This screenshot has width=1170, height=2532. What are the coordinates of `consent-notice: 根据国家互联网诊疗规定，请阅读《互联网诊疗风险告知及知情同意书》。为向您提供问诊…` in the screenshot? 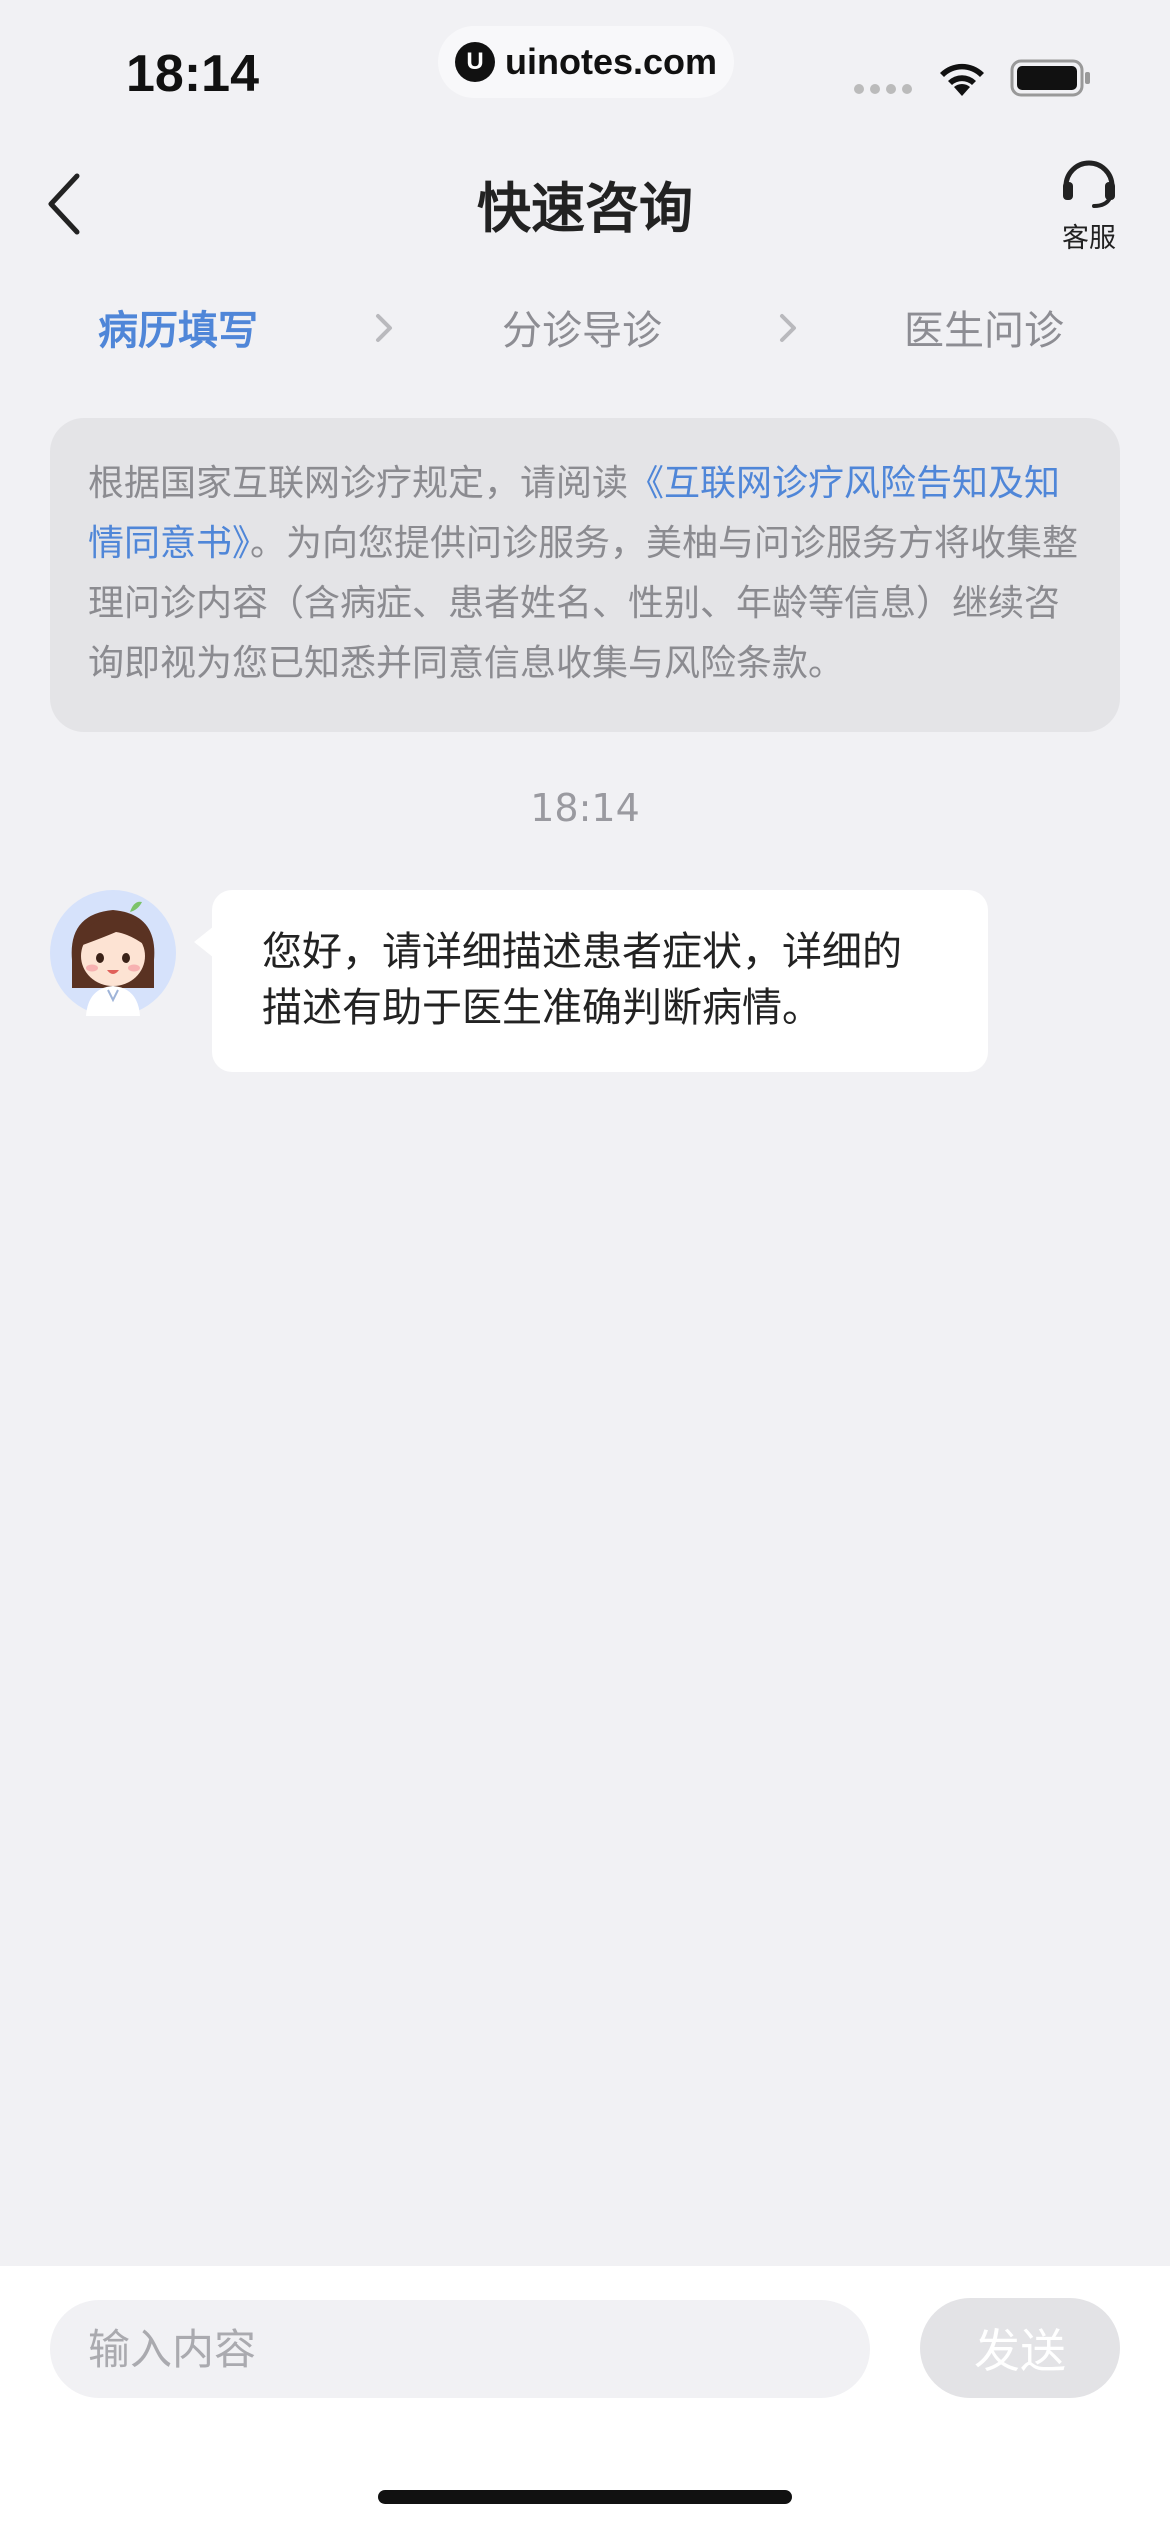 It's located at (585, 575).